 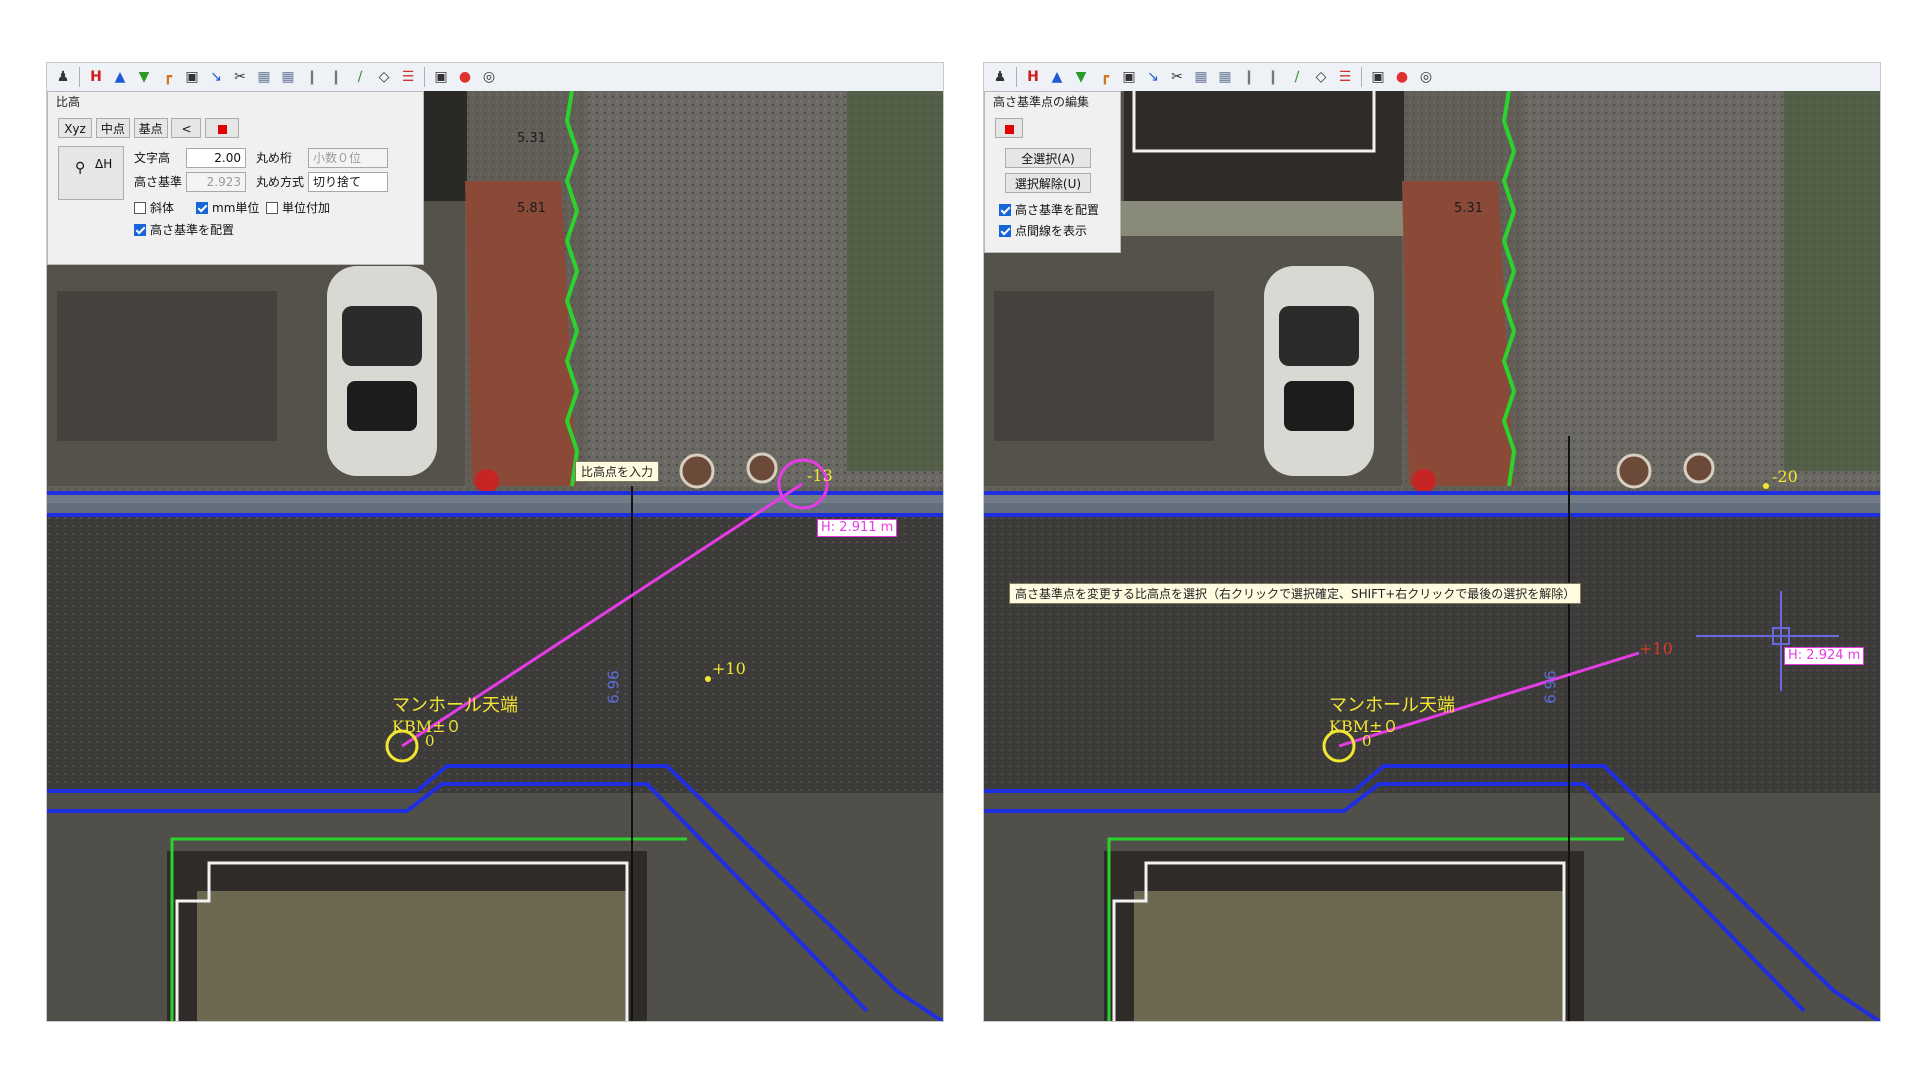 I want to click on show-lines-checkbox: 点間線を表示, so click(x=1043, y=231).